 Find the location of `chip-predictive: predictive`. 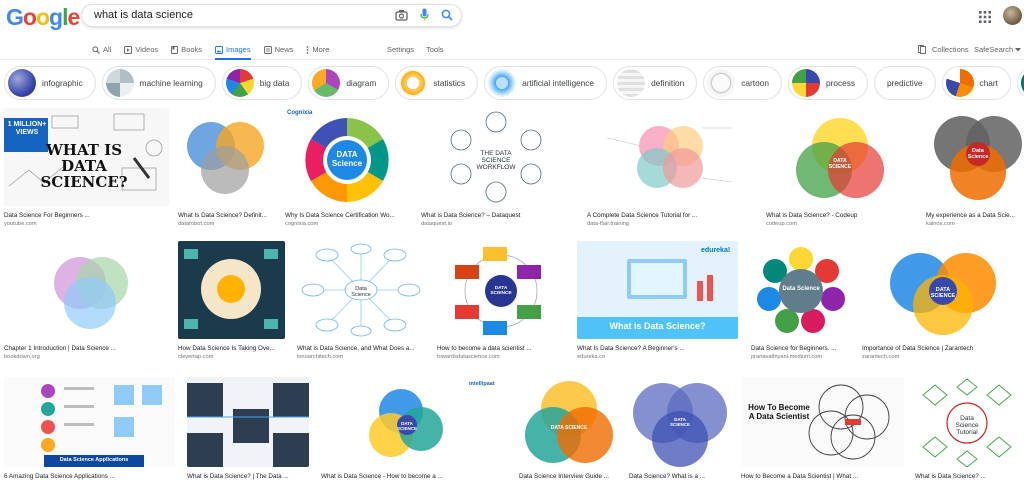

chip-predictive: predictive is located at coordinates (905, 83).